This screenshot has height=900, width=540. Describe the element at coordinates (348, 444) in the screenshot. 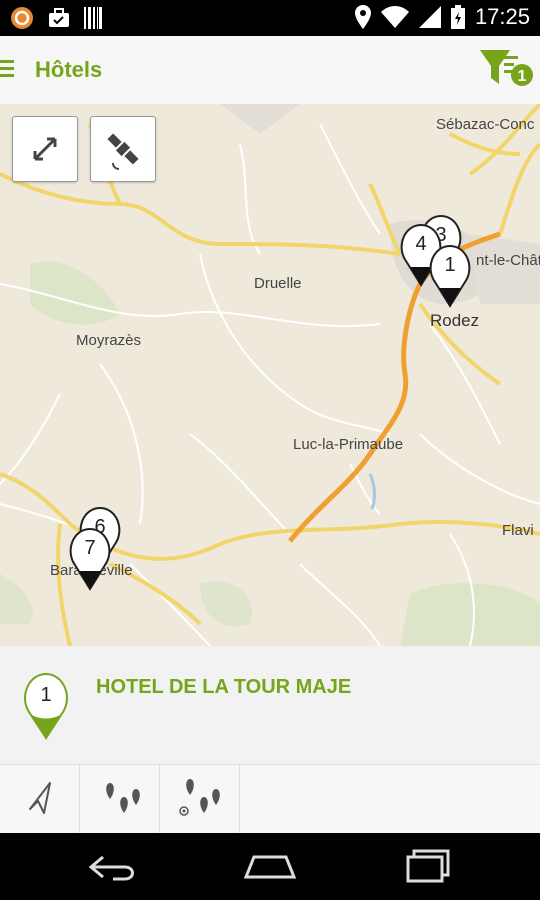

I see `place-label: Luc-la-Primaube` at that location.